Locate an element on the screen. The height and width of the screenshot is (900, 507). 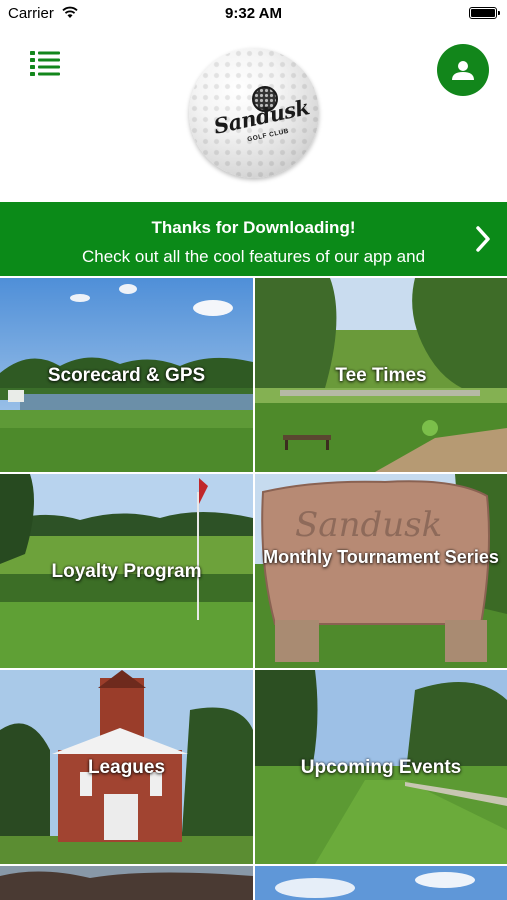
tile-label: Upcoming Events is located at coordinates (381, 767).